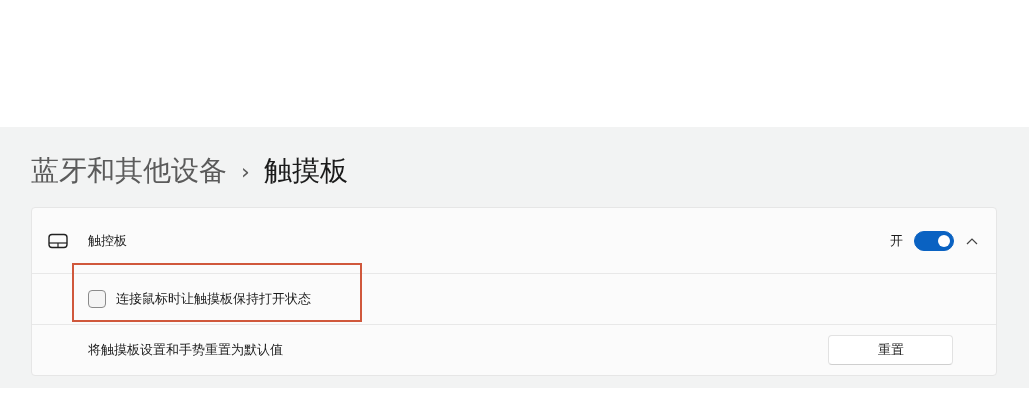 Image resolution: width=1029 pixels, height=400 pixels. I want to click on page-title: 触摸板, so click(305, 171).